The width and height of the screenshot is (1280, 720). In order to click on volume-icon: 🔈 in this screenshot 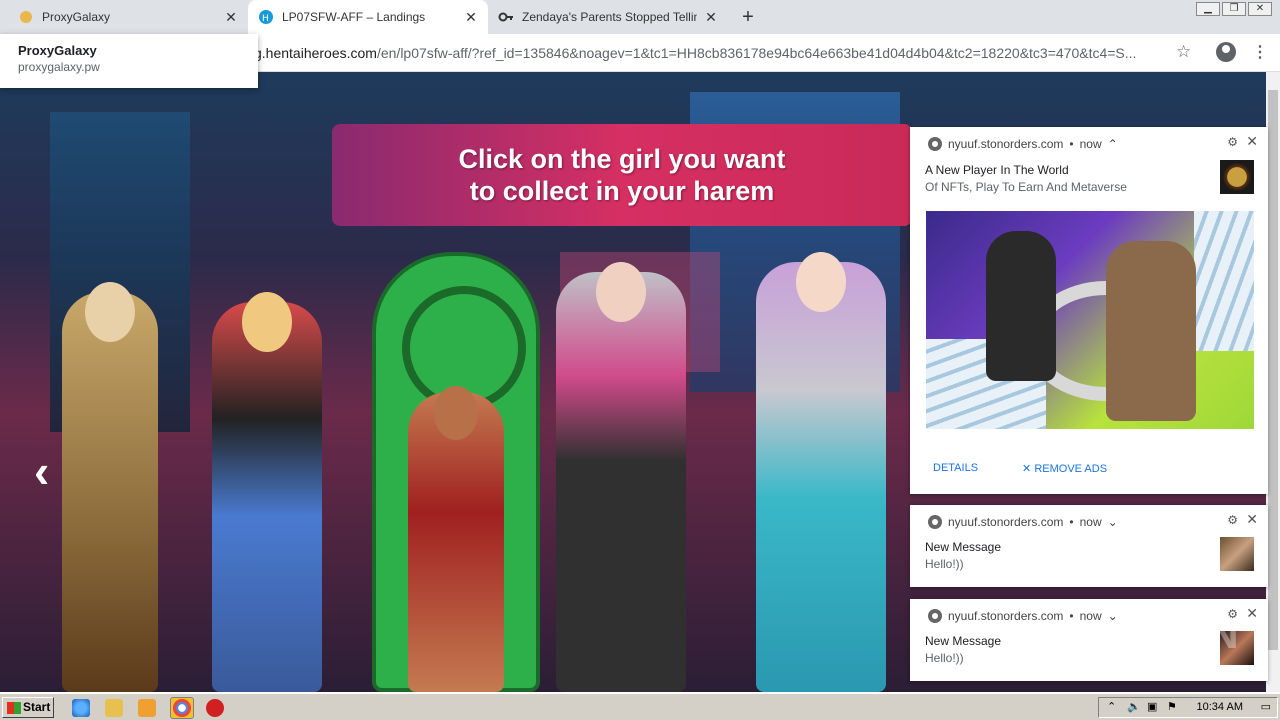, I will do `click(1134, 707)`.